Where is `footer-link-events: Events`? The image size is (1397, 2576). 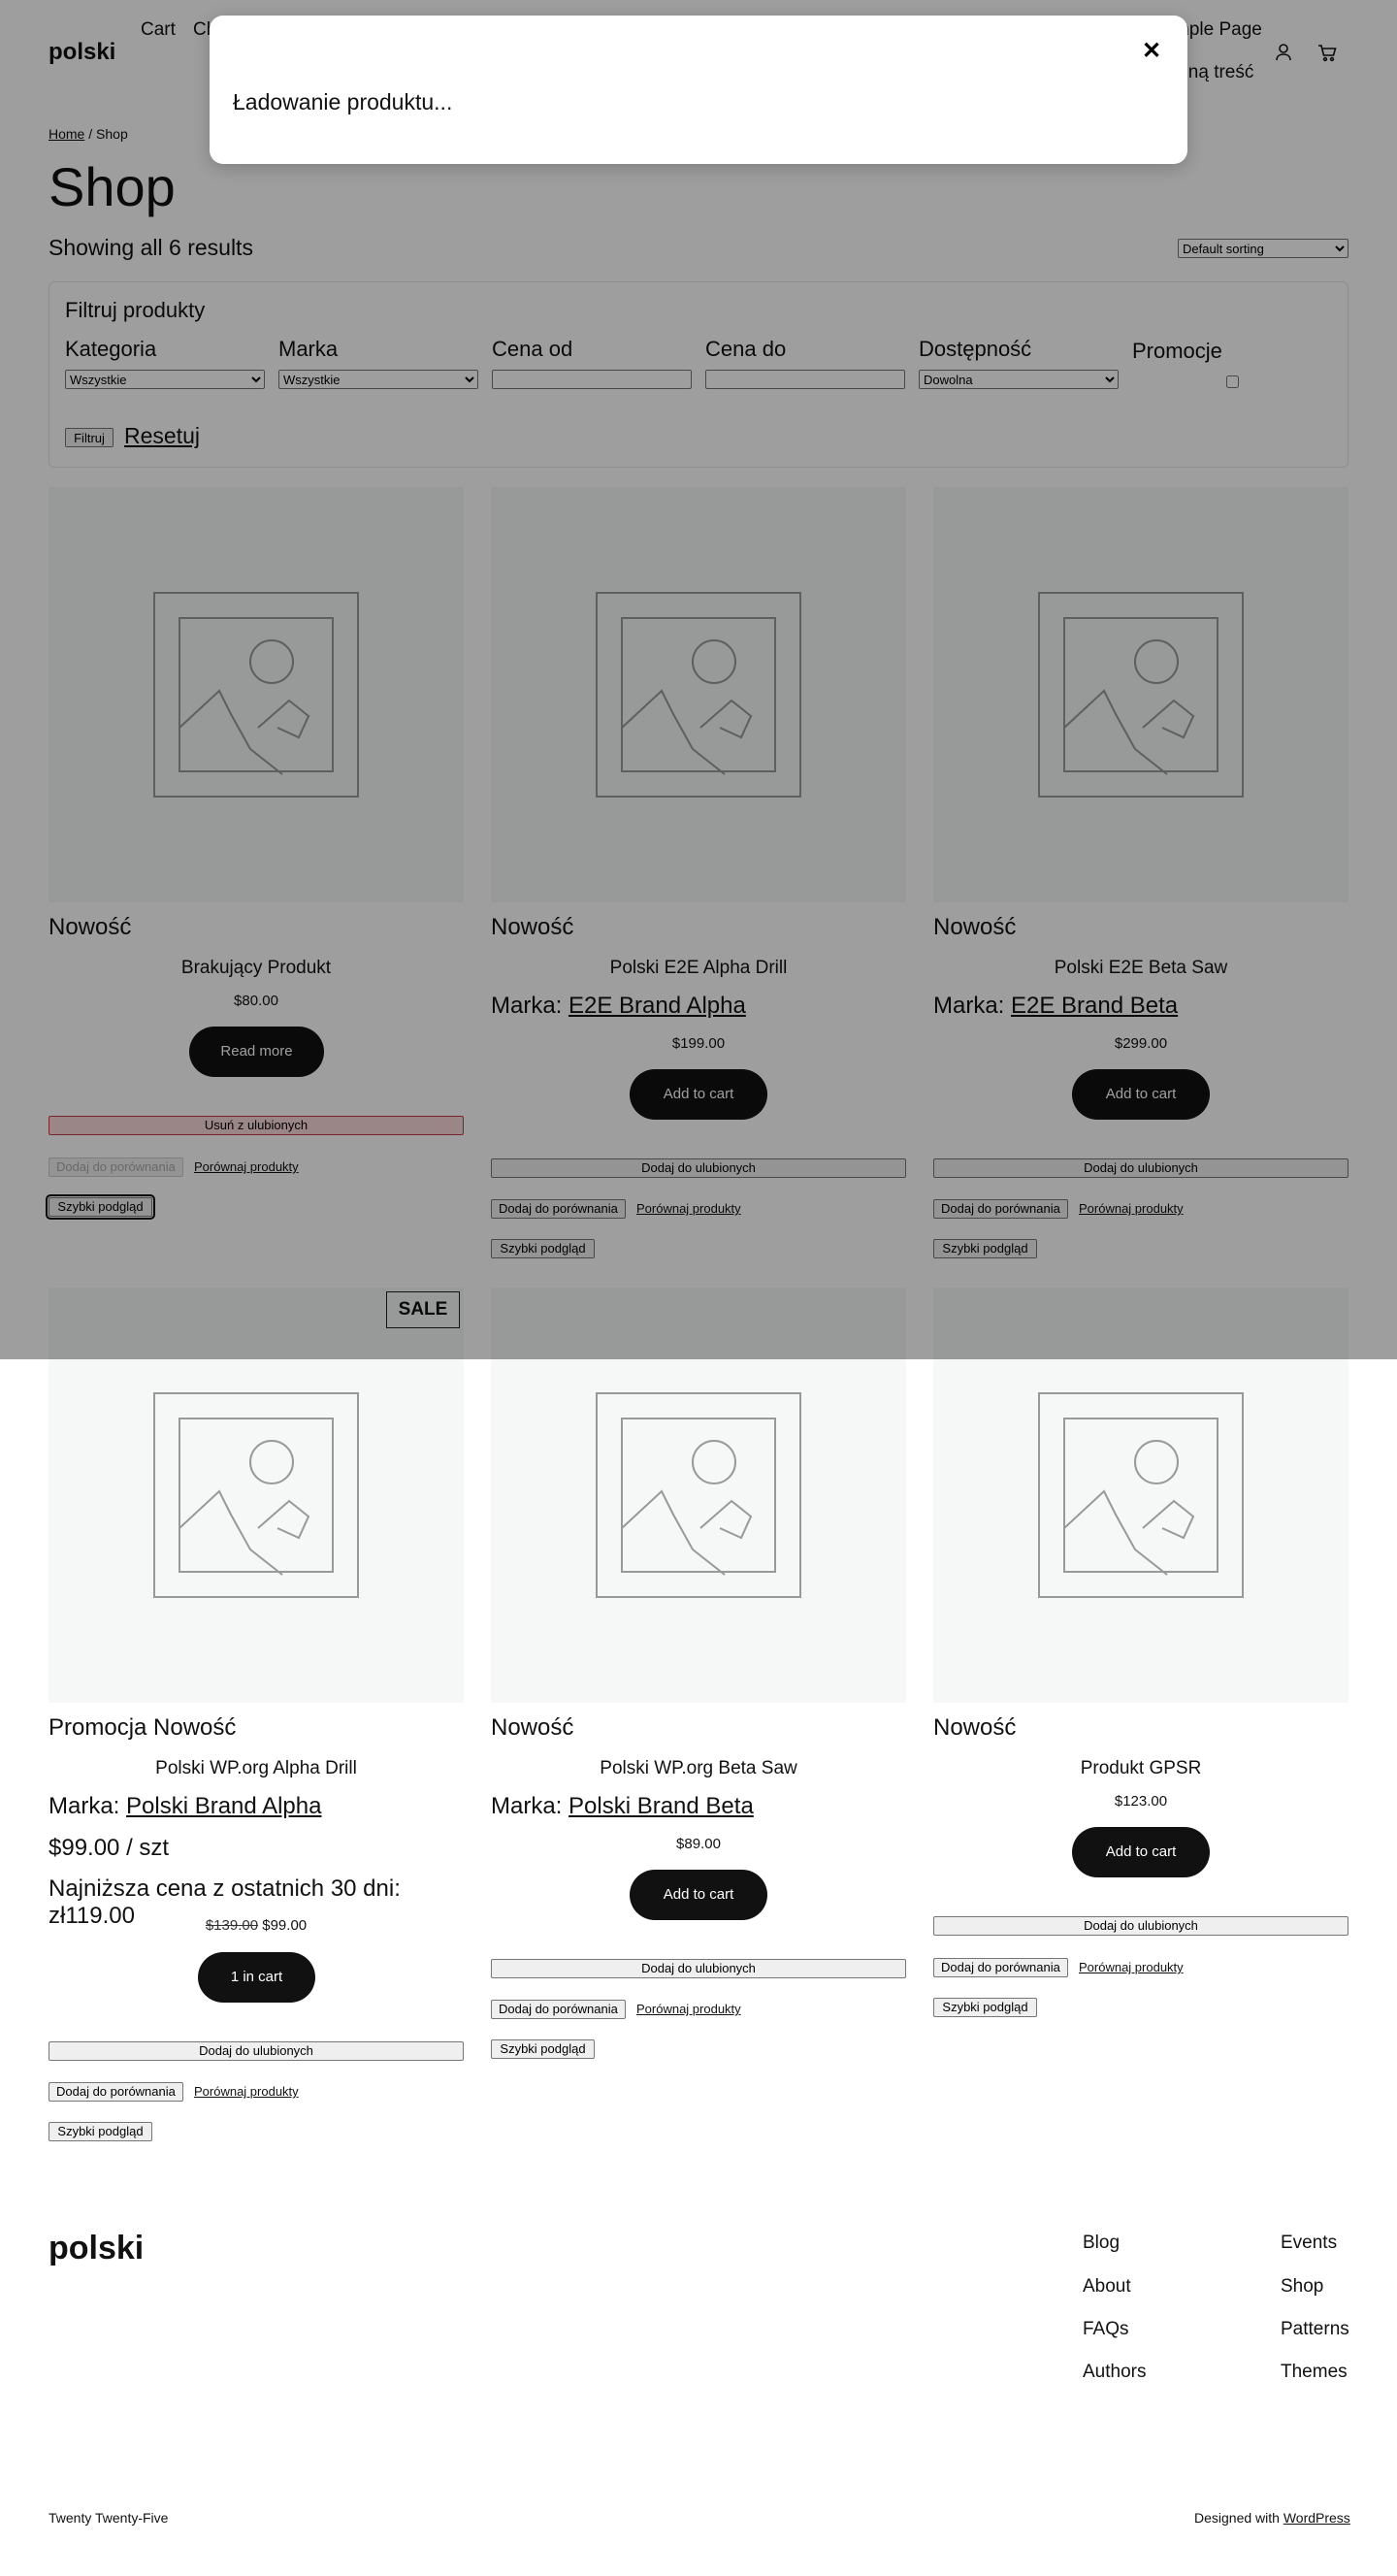
footer-link-events: Events is located at coordinates (1309, 2243).